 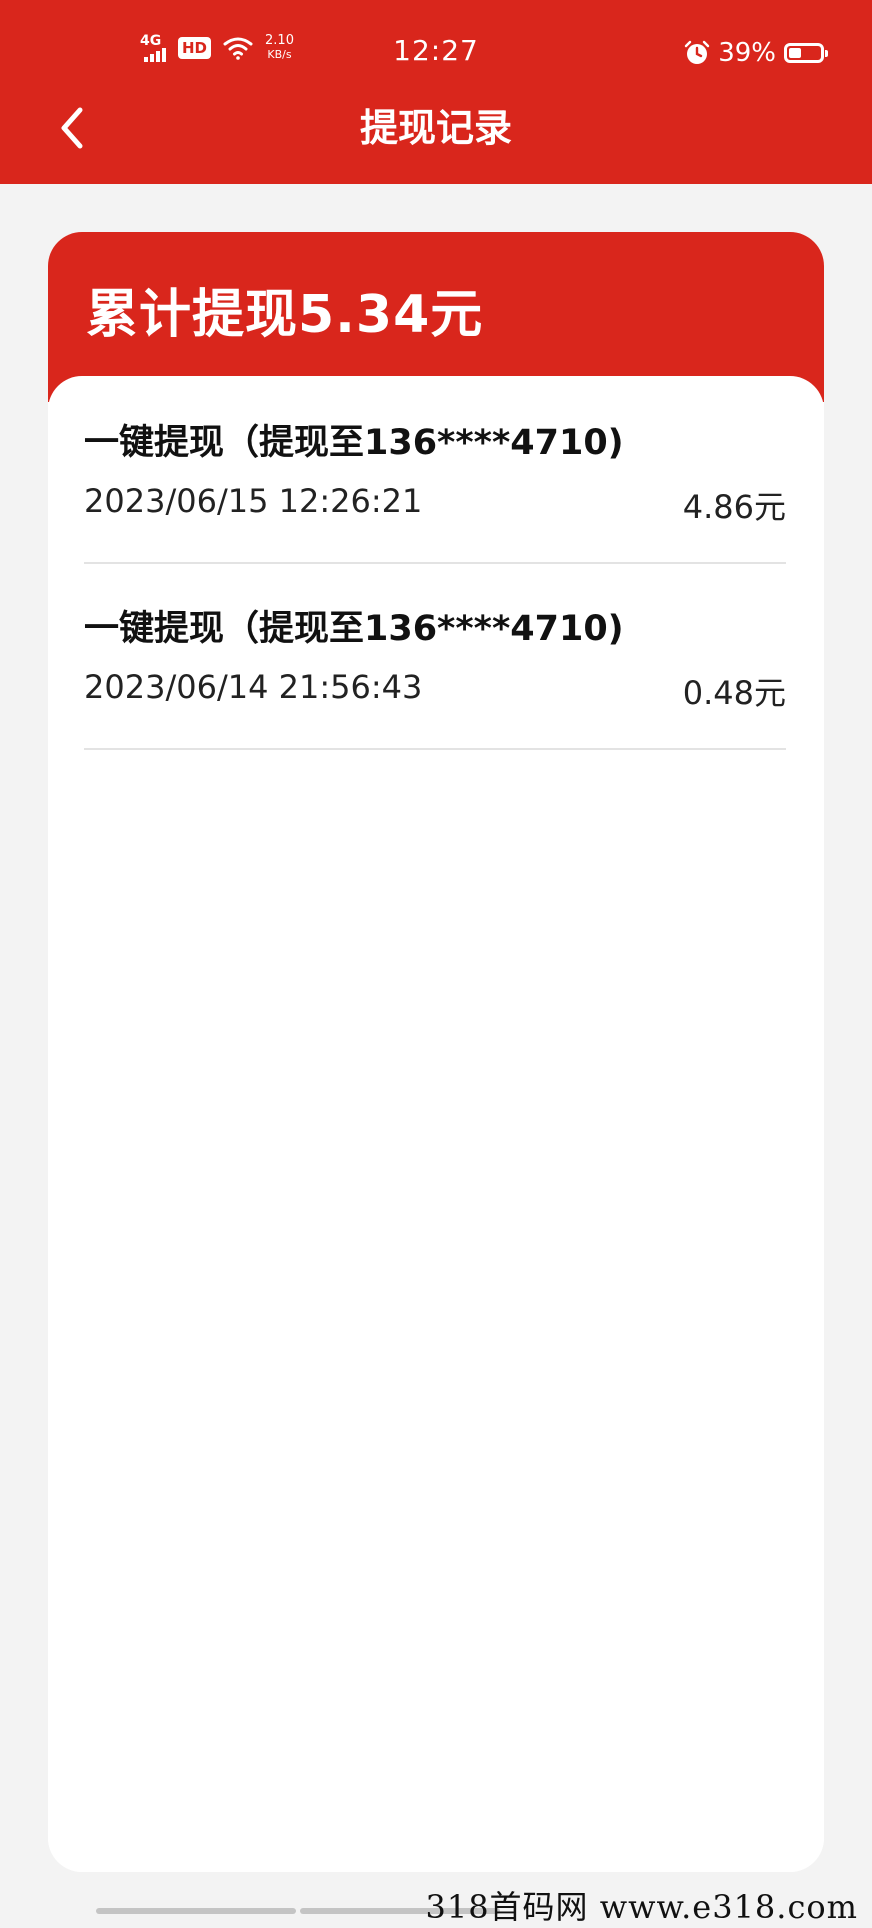 What do you see at coordinates (641, 1907) in the screenshot?
I see `watermark: 318首码网 www.e318.com` at bounding box center [641, 1907].